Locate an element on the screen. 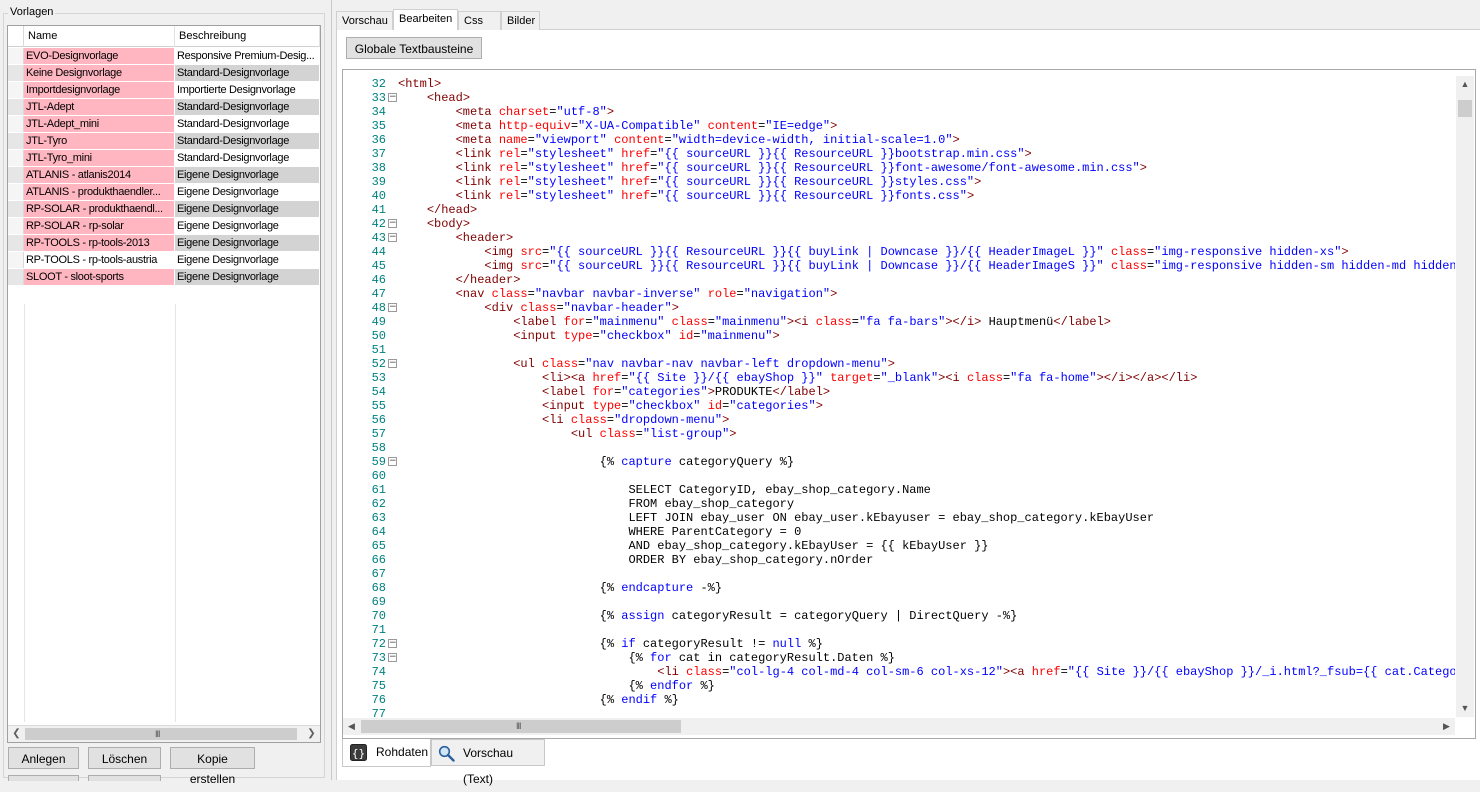  template-name-cell: SLOOT - sloot-sports is located at coordinates (99, 277).